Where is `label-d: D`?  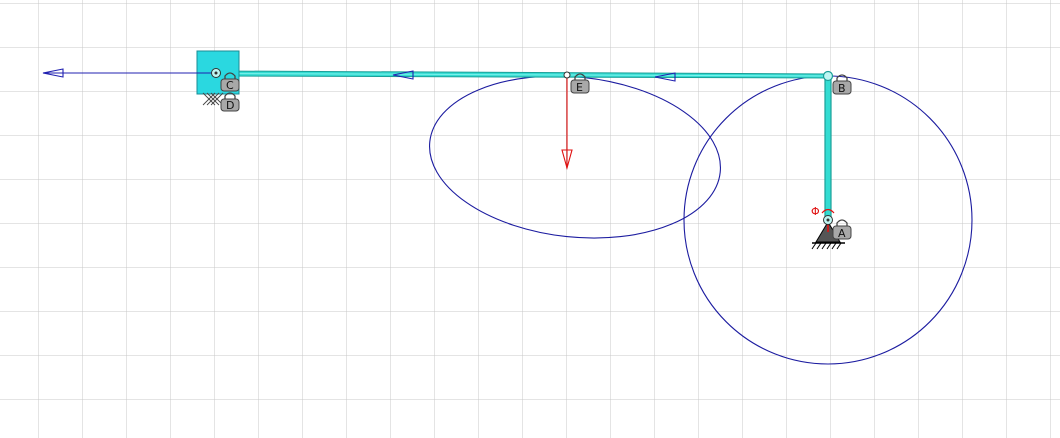 label-d: D is located at coordinates (230, 105).